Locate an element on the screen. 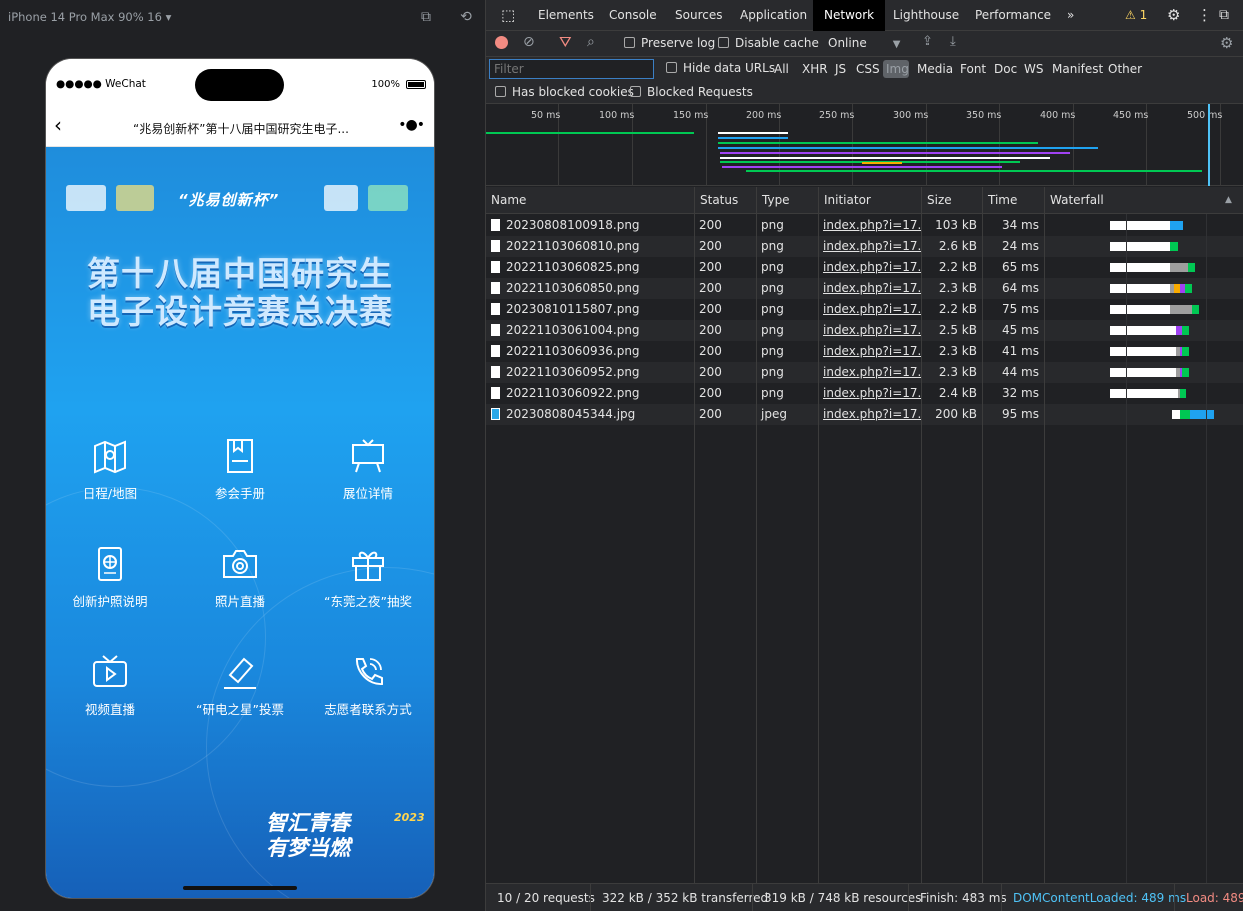 The image size is (1243, 911). type-filter-css: CSS is located at coordinates (868, 69).